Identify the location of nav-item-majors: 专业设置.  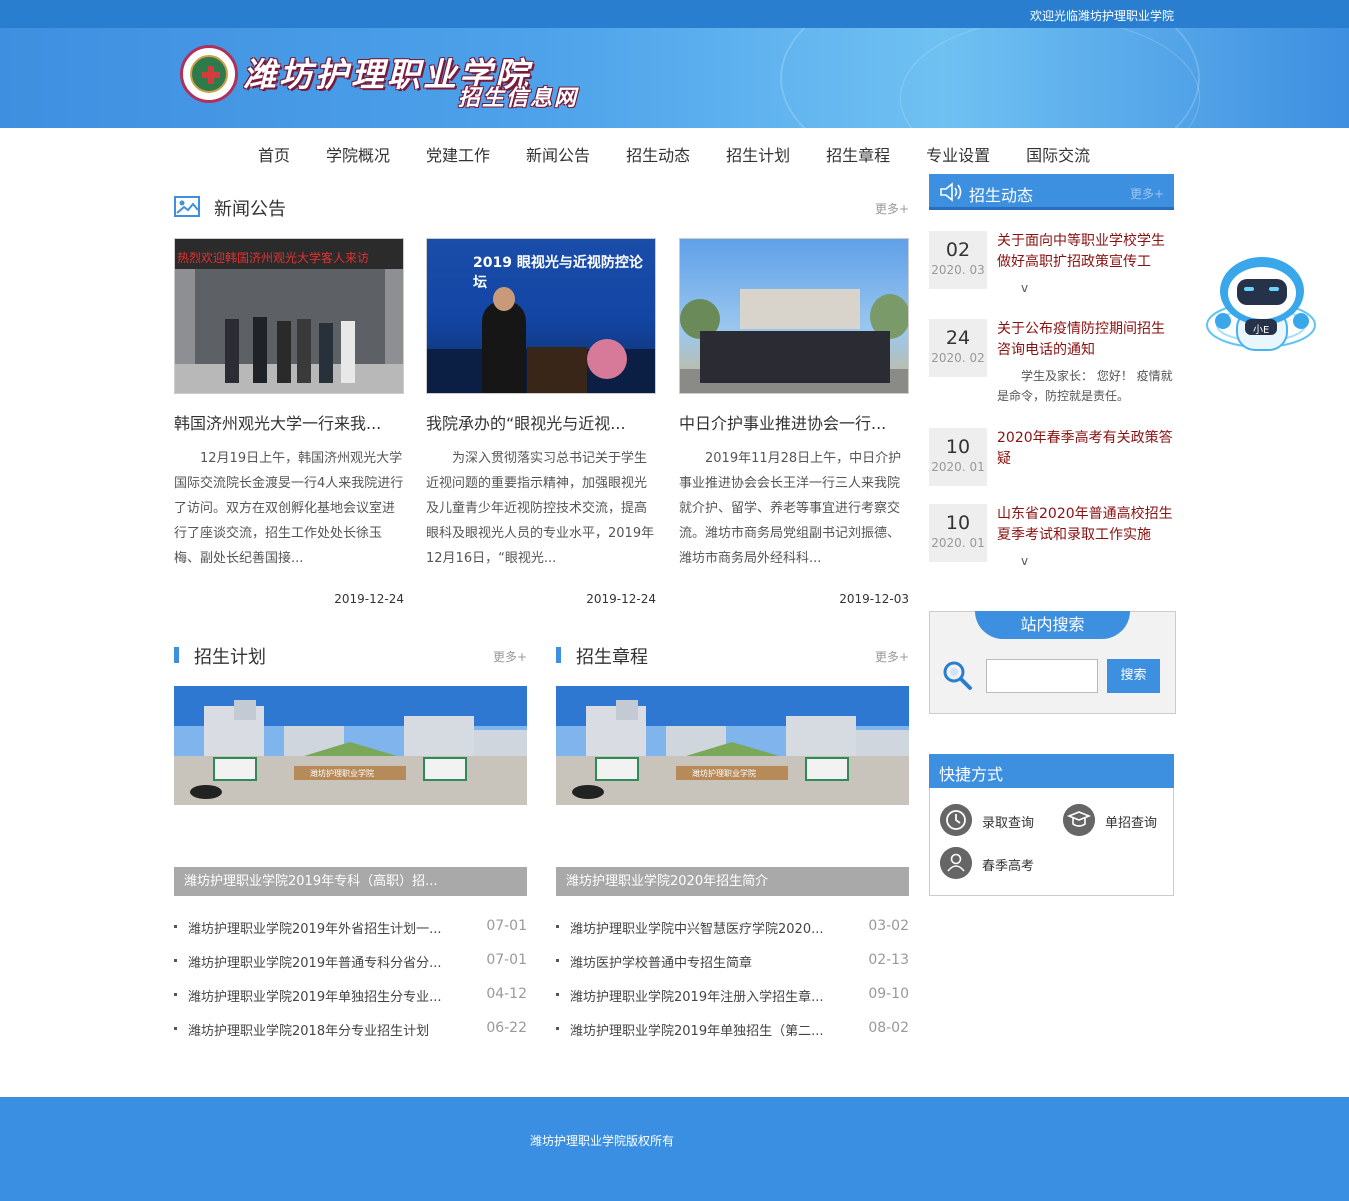
(958, 154).